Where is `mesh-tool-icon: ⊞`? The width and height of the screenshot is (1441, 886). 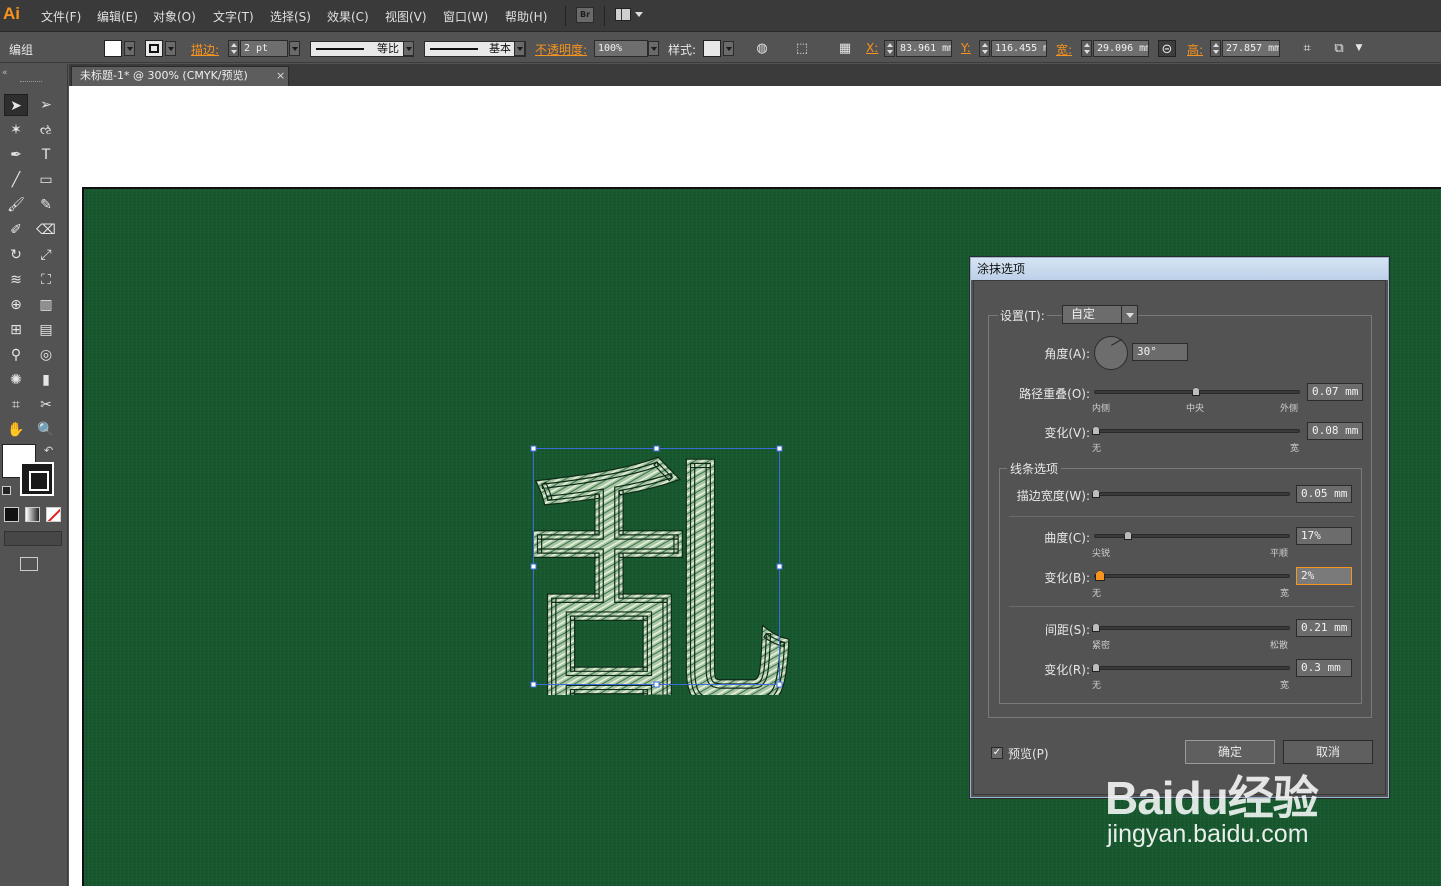 mesh-tool-icon: ⊞ is located at coordinates (16, 330).